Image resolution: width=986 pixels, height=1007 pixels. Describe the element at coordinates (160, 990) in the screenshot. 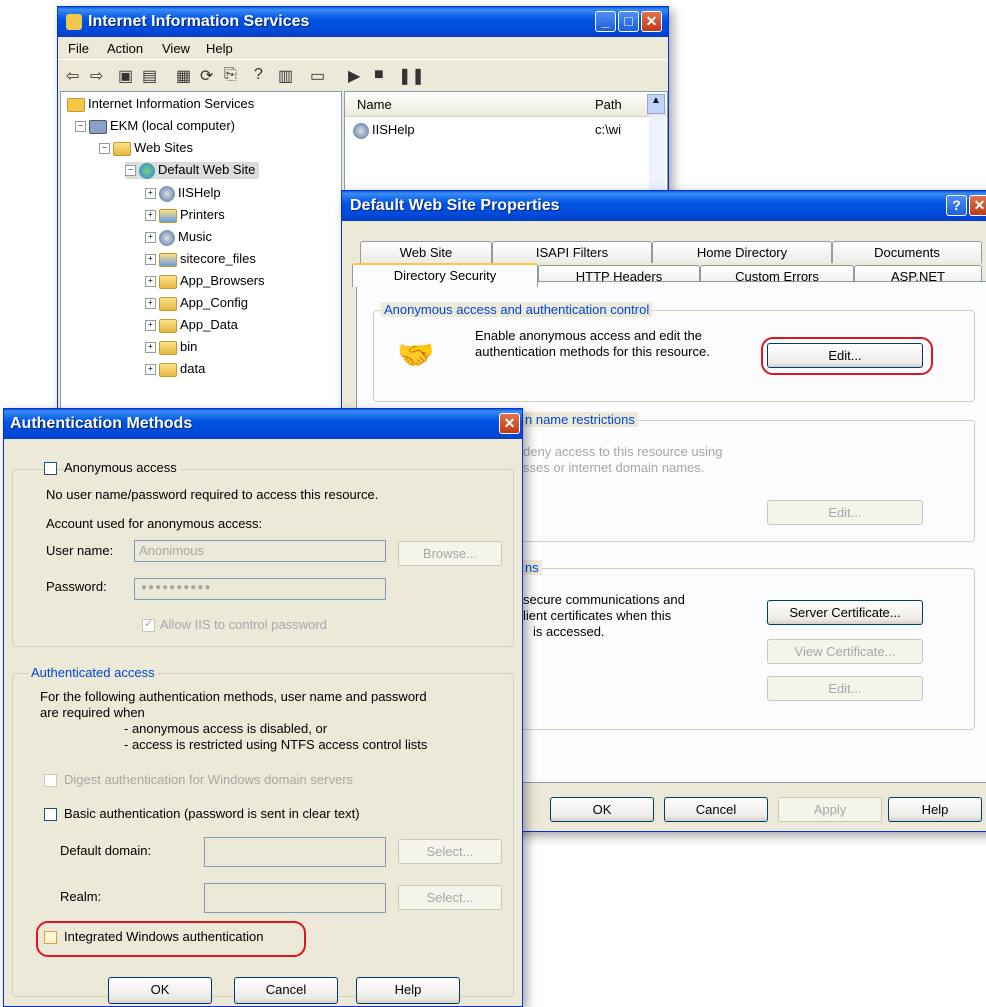

I see `auth-ok-button: OK` at that location.